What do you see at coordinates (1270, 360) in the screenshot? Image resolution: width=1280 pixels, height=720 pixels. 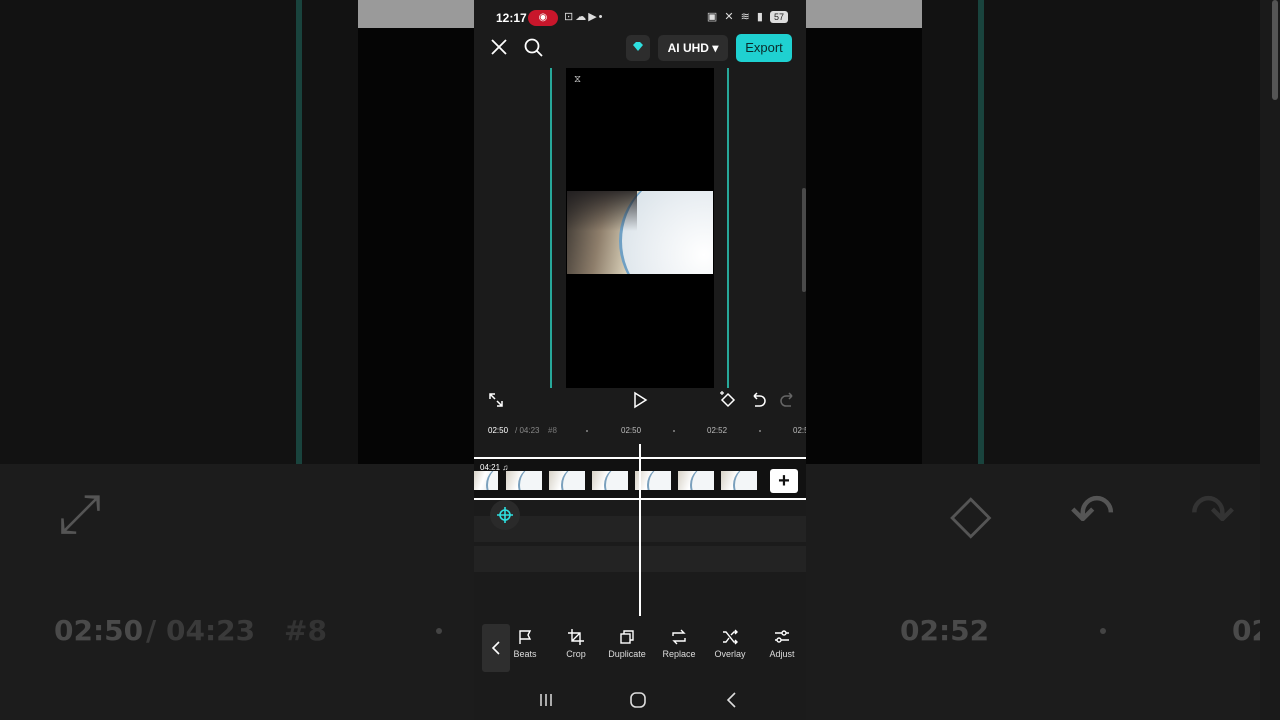 I see `bg-scrollbar-track` at bounding box center [1270, 360].